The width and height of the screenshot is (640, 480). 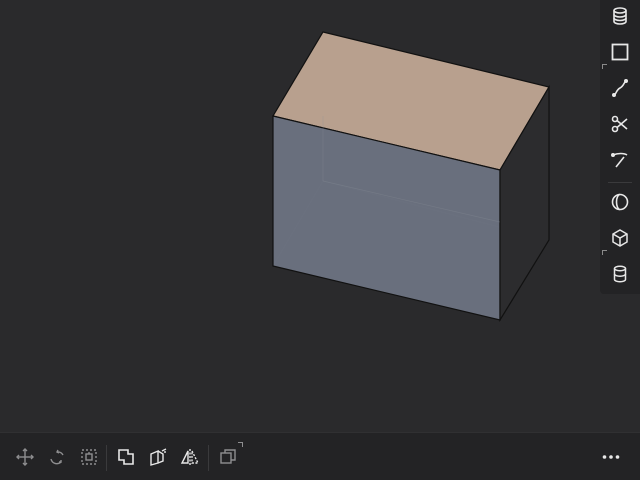 I want to click on more-options-icon, so click(x=611, y=457).